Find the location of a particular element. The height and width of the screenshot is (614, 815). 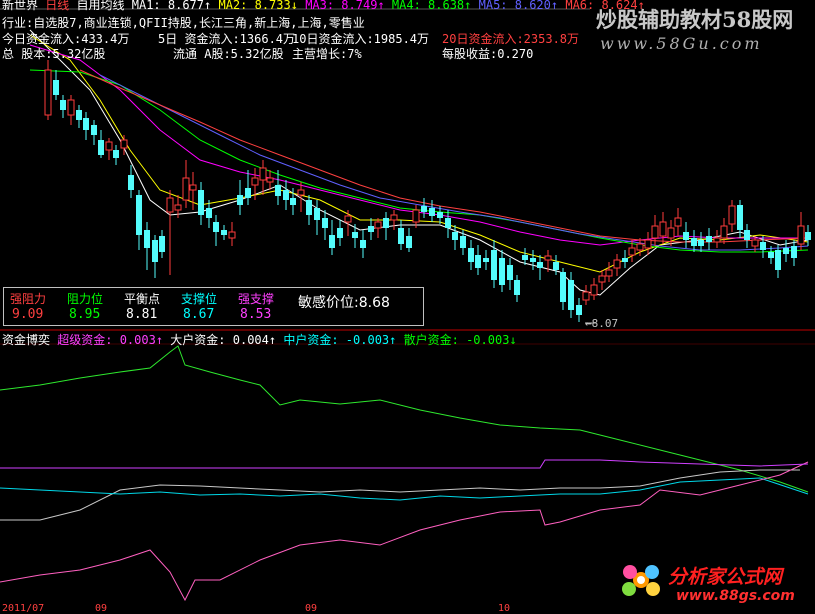

flower-logo-icon is located at coordinates (641, 580).